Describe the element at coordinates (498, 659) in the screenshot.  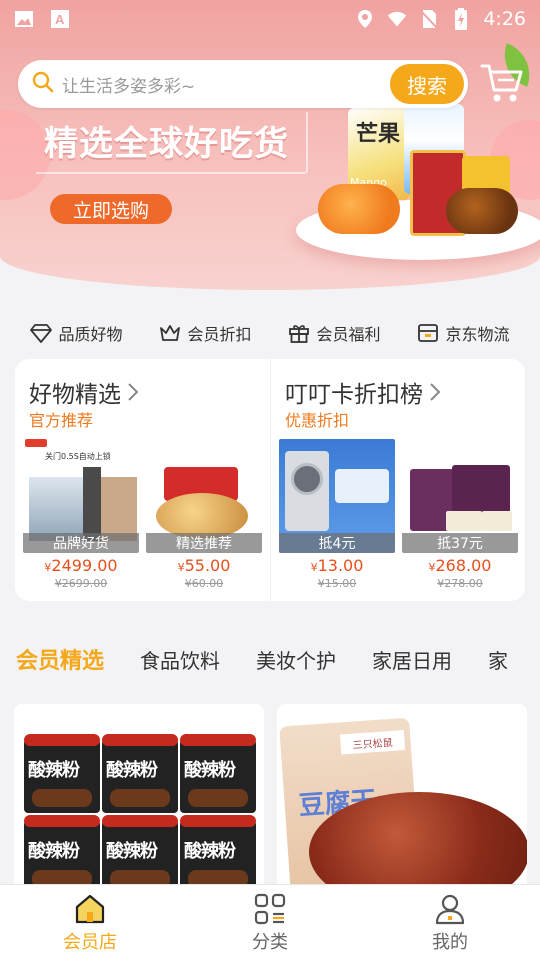
I see `tab-more: 家` at that location.